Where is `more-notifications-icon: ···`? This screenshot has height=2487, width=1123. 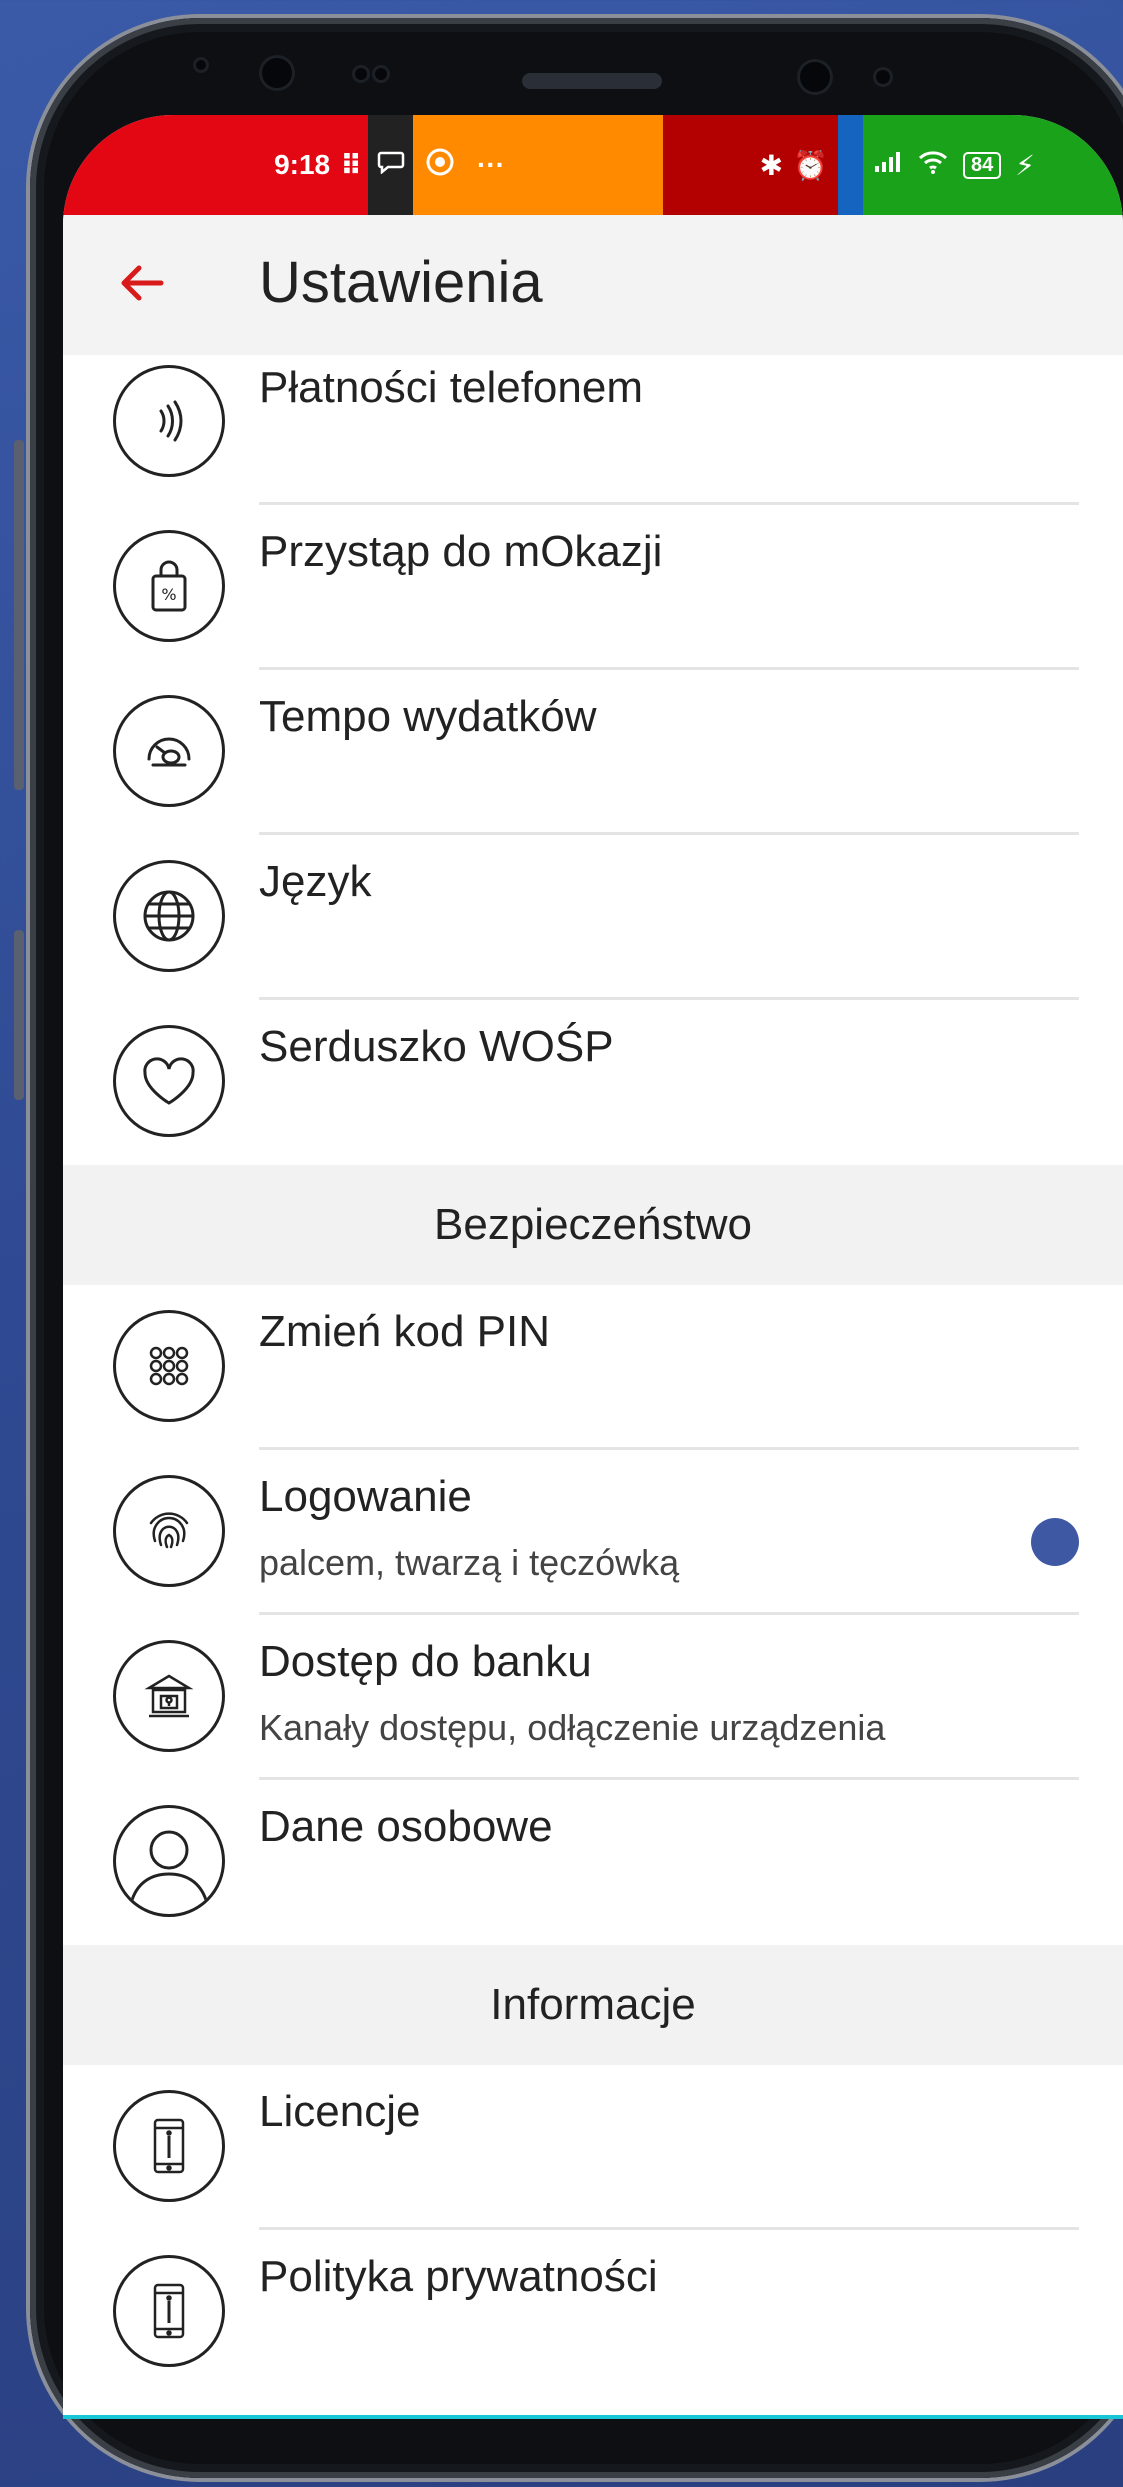 more-notifications-icon: ··· is located at coordinates (491, 164).